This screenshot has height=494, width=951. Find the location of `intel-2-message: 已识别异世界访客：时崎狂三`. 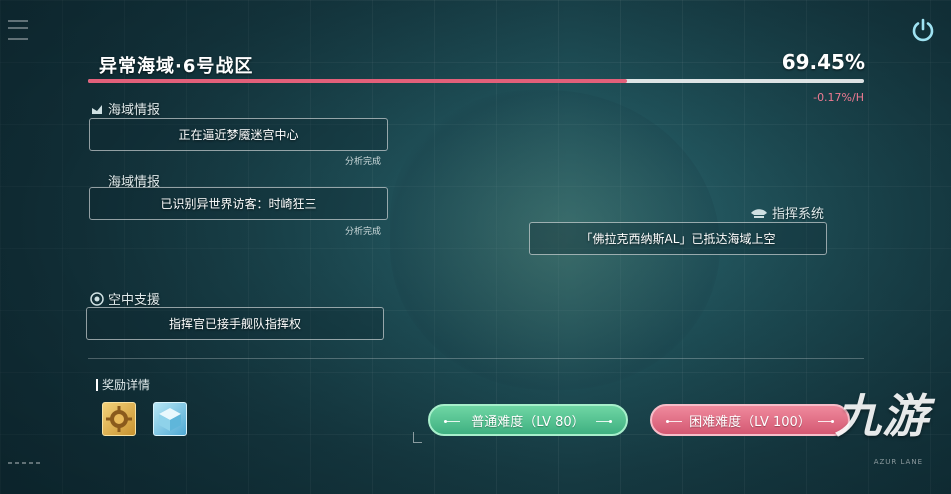

intel-2-message: 已识别异世界访客：时崎狂三 is located at coordinates (238, 204).